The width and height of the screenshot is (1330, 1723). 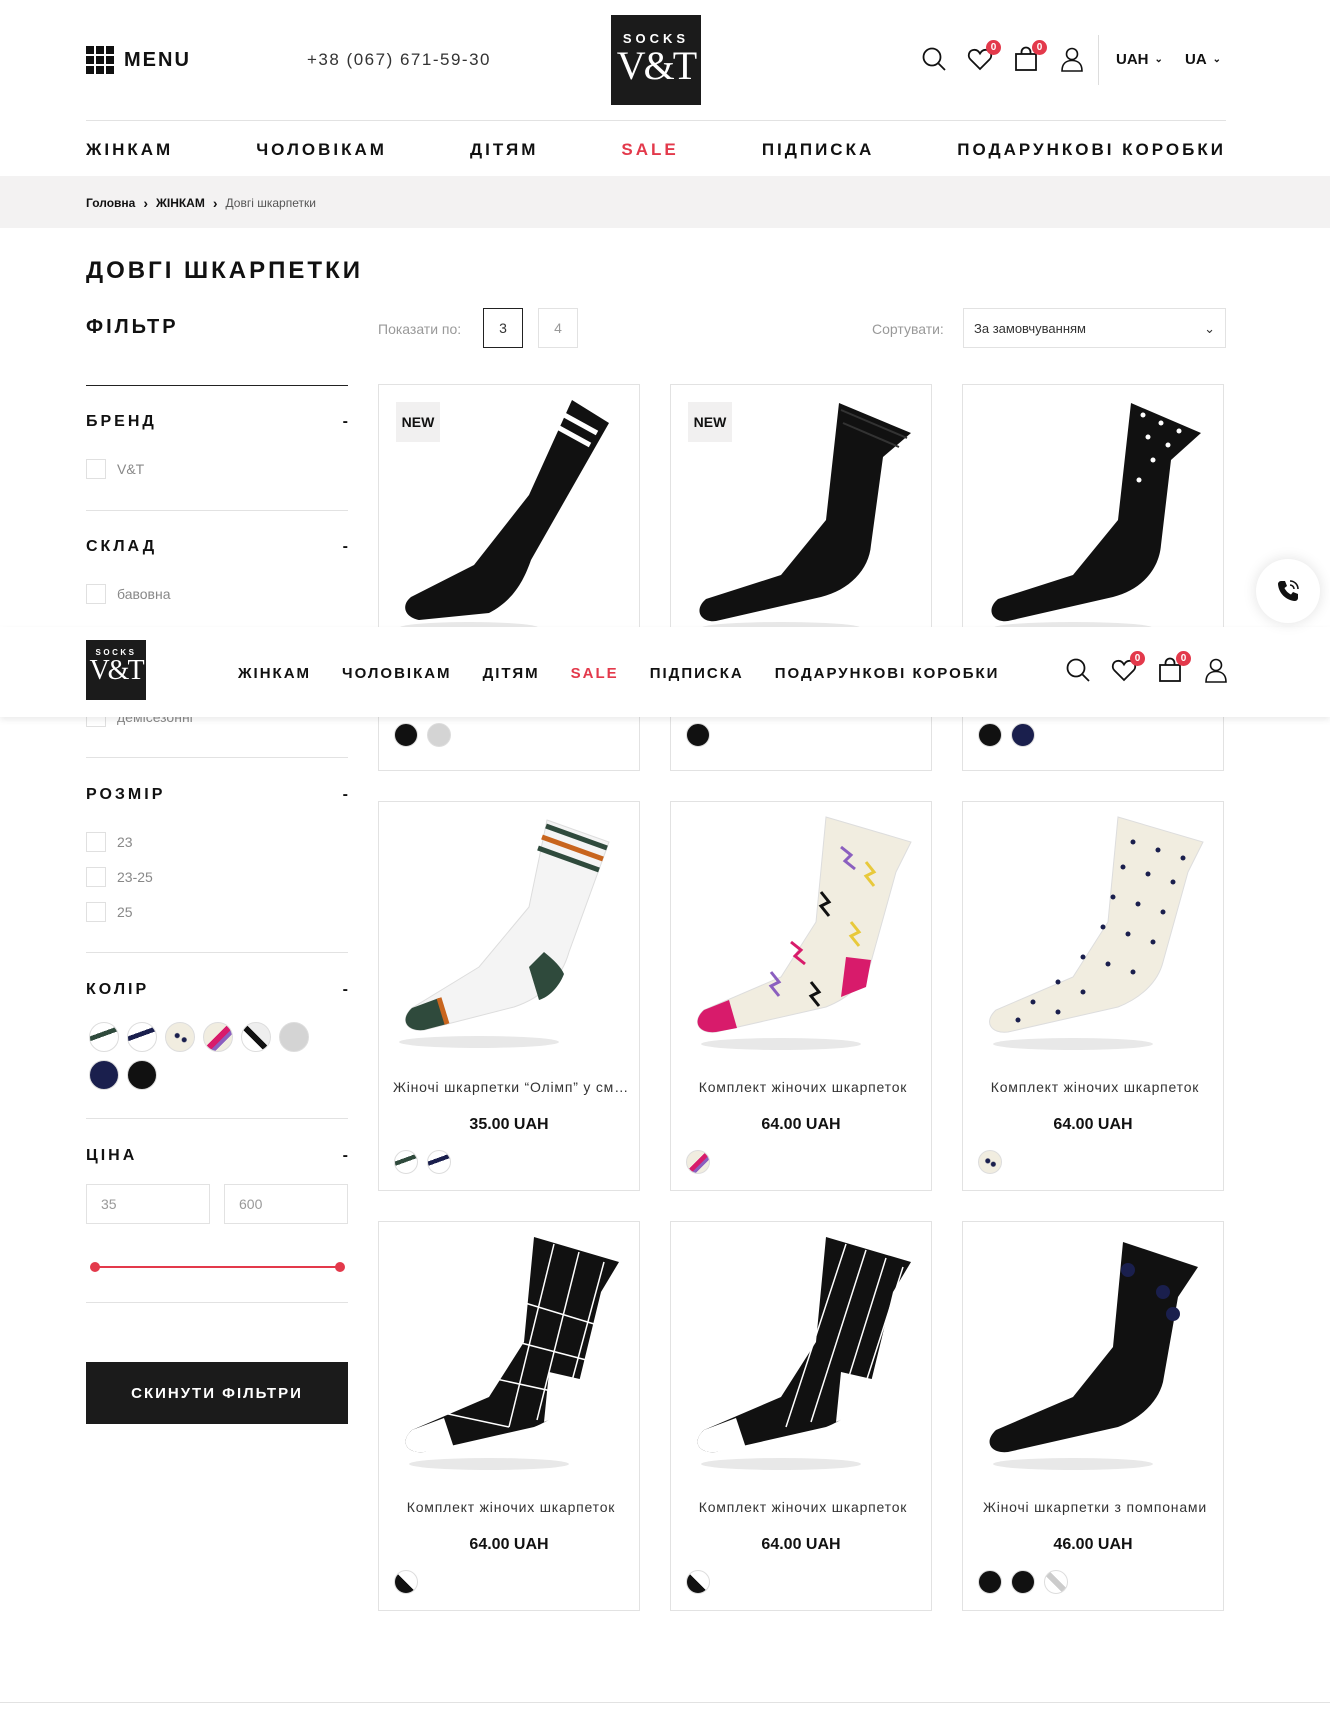 I want to click on sticky-nav-gift-boxes: ПОДАРУНКОВІ КОРОБКИ, so click(x=887, y=673).